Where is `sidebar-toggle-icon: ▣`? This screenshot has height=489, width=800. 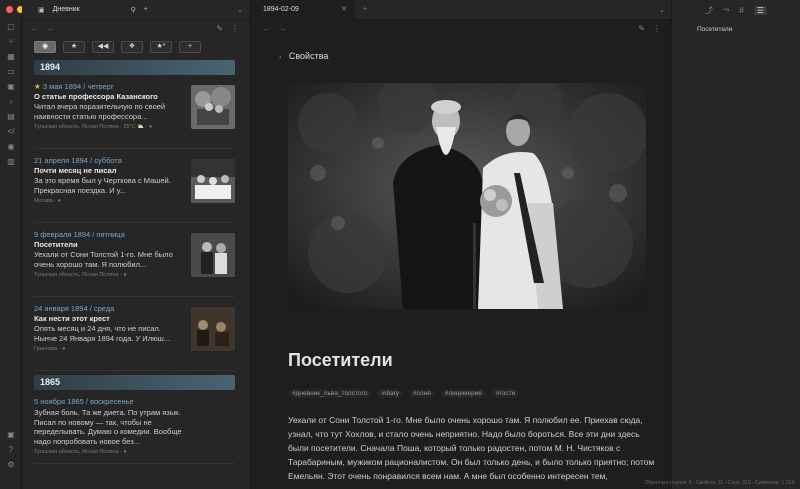
sidebar-toggle-icon: ▣ is located at coordinates (41, 10).